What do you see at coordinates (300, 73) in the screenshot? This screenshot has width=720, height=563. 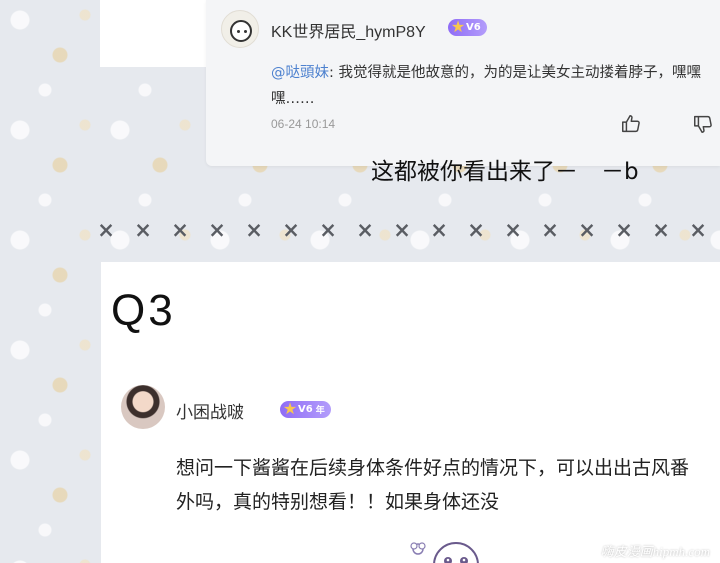 I see `mention-link: @哒頭妹` at bounding box center [300, 73].